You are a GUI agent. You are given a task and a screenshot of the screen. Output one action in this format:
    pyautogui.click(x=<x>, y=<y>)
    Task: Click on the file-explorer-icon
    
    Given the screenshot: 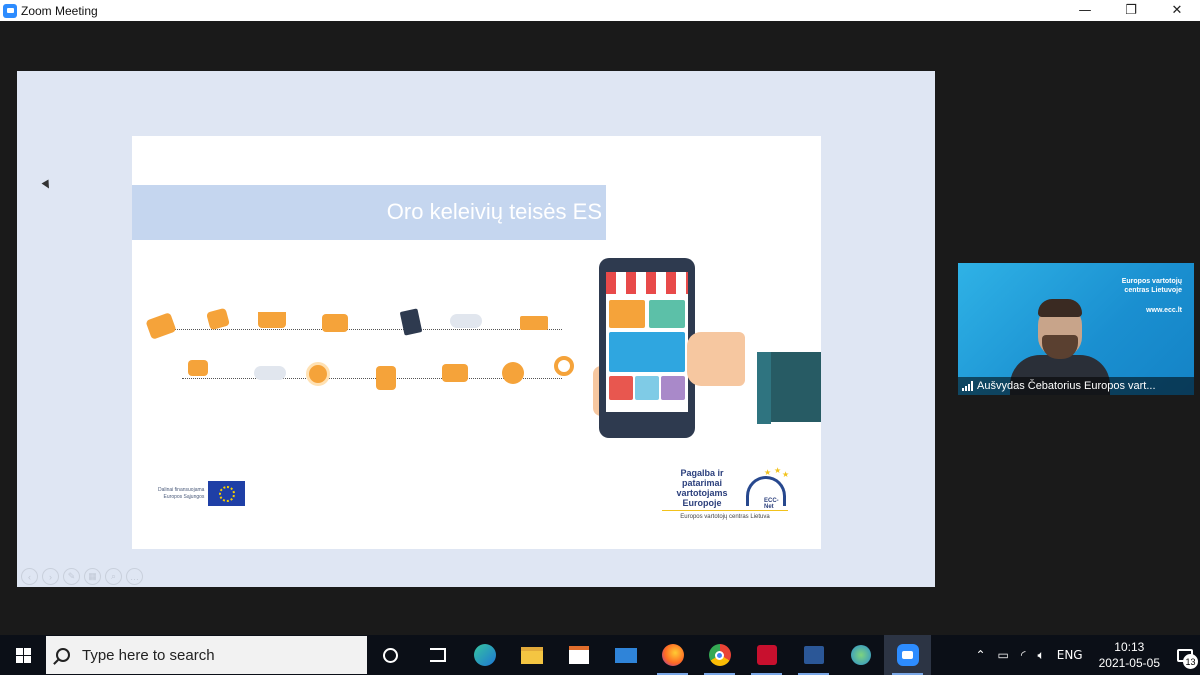 What is the action you would take?
    pyautogui.click(x=531, y=655)
    